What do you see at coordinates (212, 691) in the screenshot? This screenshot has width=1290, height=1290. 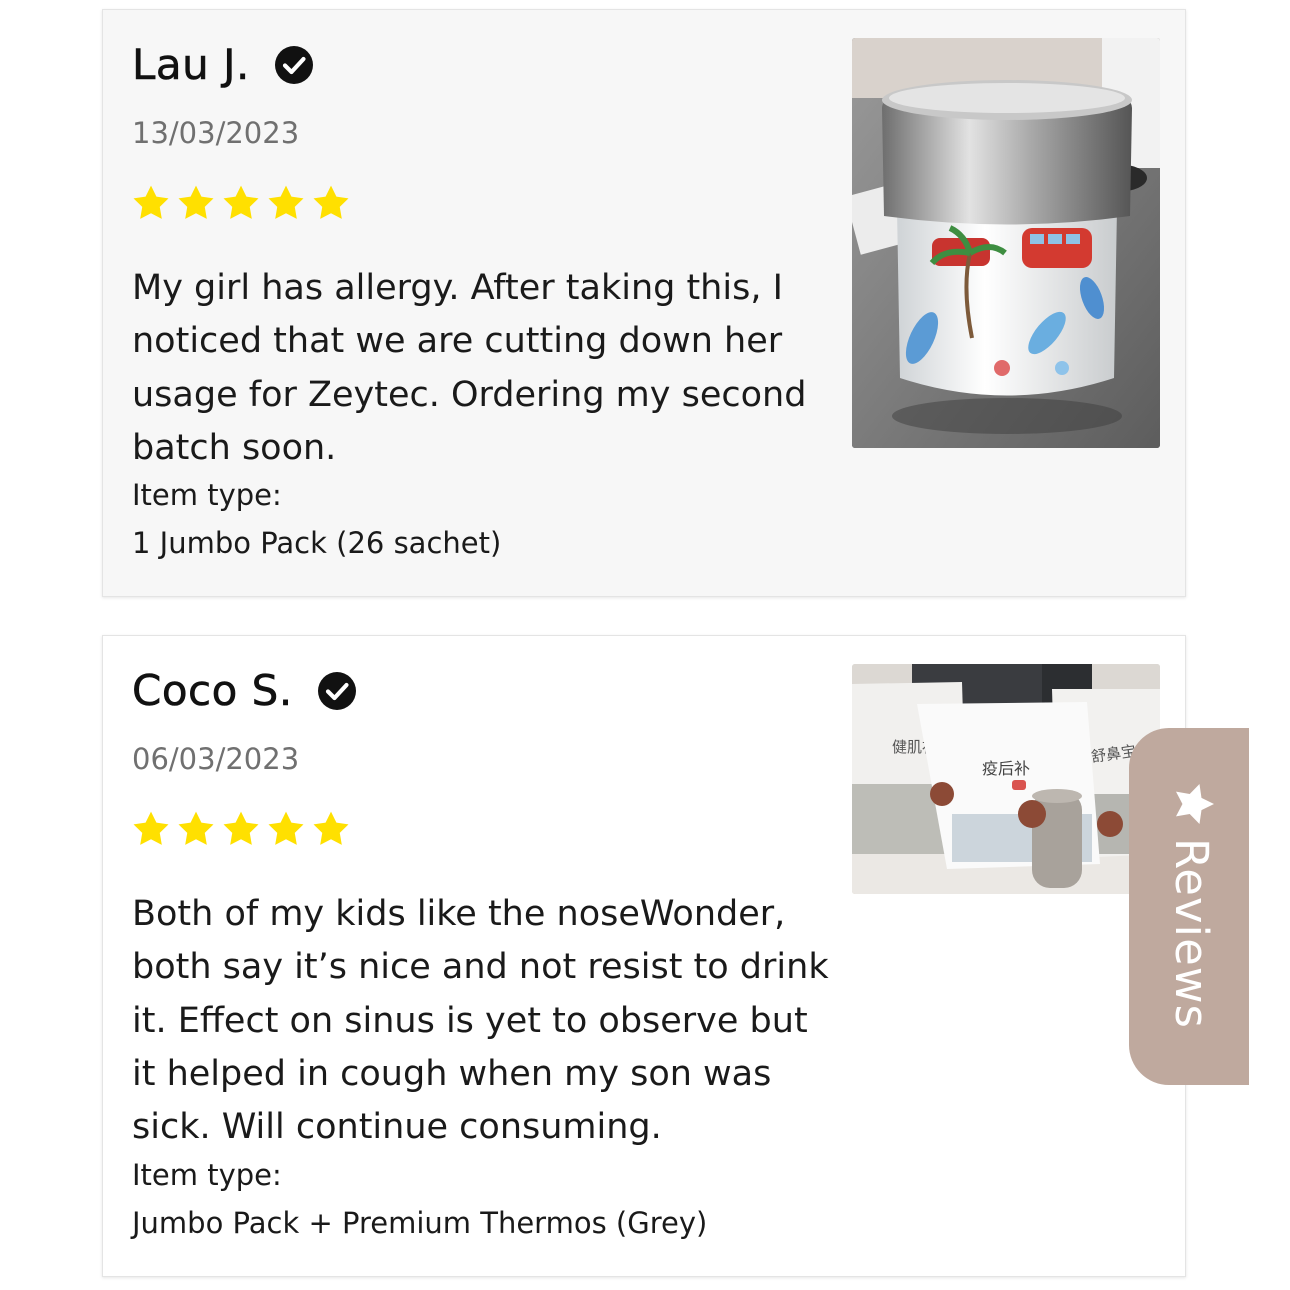 I see `reviewer-name: Coco S.` at bounding box center [212, 691].